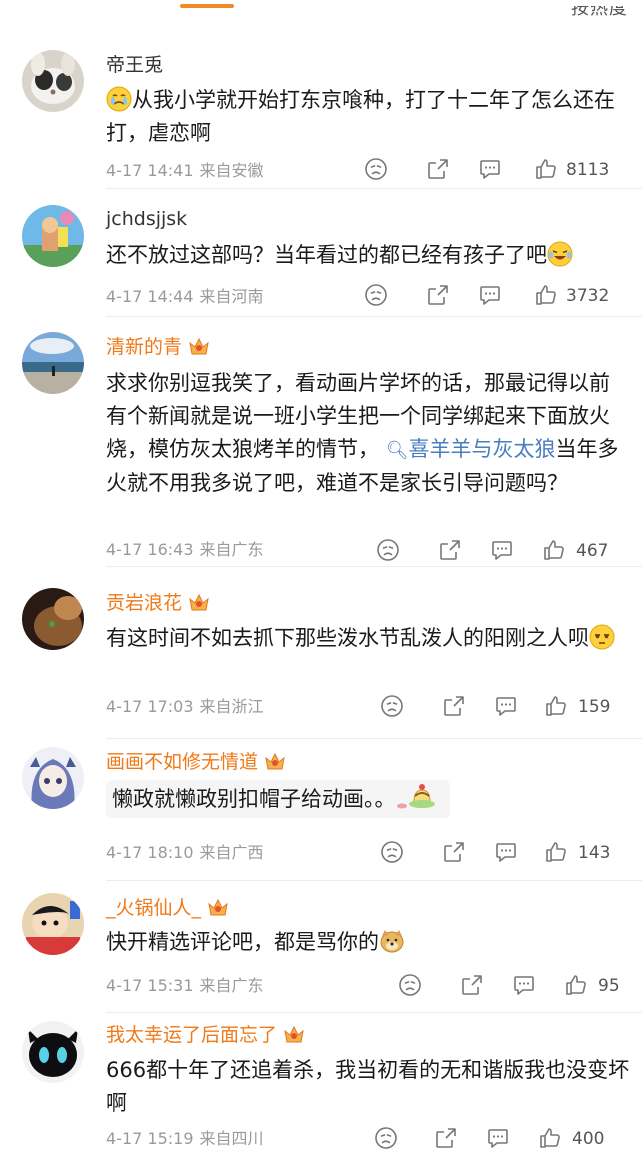 This screenshot has height=1154, width=642. Describe the element at coordinates (196, 762) in the screenshot. I see `username: 画画不如修无情道` at that location.